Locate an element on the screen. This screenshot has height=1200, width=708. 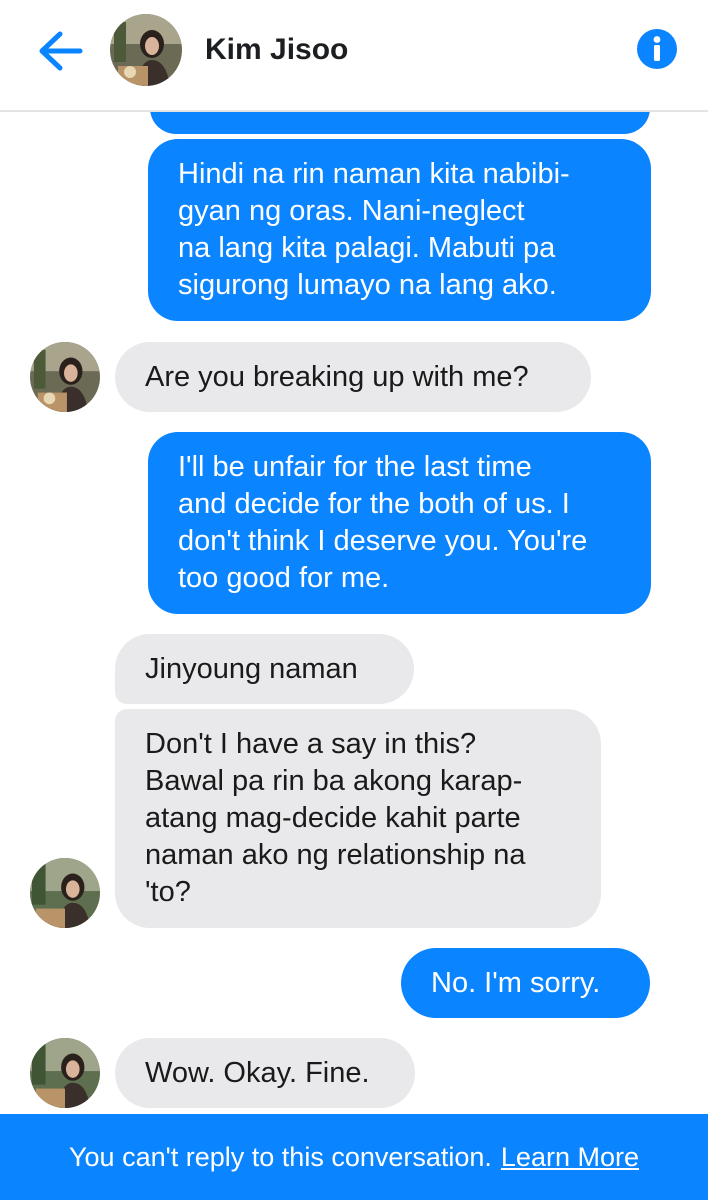
contact-avatar is located at coordinates (146, 50).